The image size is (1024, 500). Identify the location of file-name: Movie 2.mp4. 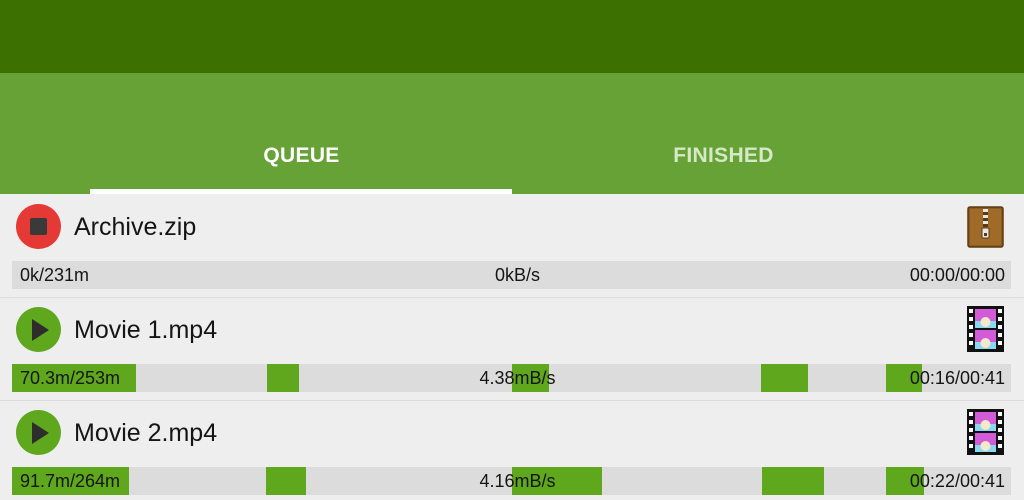
(146, 433).